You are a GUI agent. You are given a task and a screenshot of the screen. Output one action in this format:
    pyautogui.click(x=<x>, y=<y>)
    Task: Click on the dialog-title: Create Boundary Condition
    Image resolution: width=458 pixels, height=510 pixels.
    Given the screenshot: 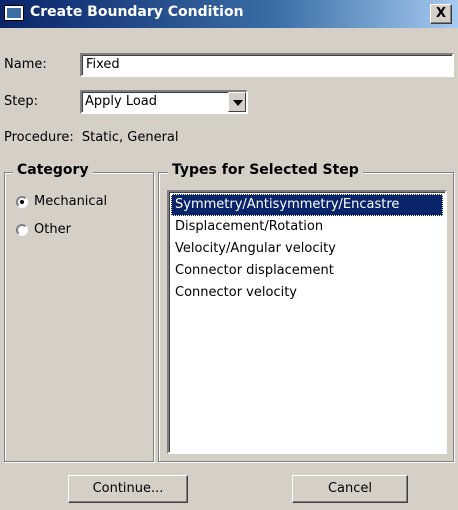 What is the action you would take?
    pyautogui.click(x=137, y=12)
    